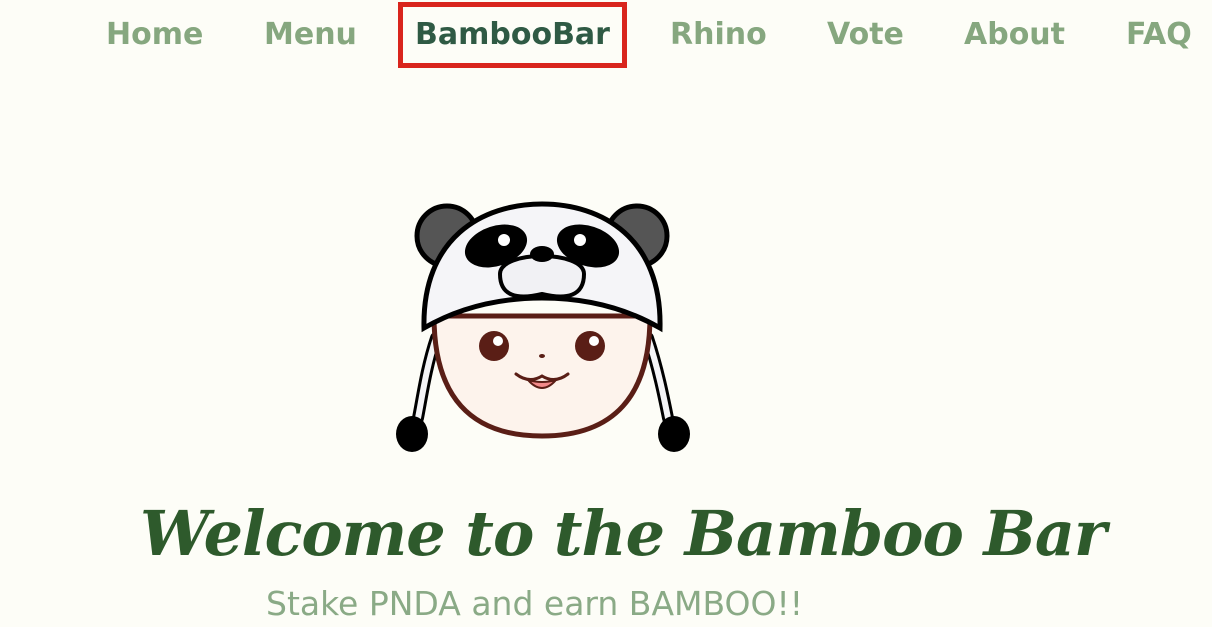 This screenshot has width=1212, height=627. Describe the element at coordinates (154, 35) in the screenshot. I see `nav-link-home: Home` at that location.